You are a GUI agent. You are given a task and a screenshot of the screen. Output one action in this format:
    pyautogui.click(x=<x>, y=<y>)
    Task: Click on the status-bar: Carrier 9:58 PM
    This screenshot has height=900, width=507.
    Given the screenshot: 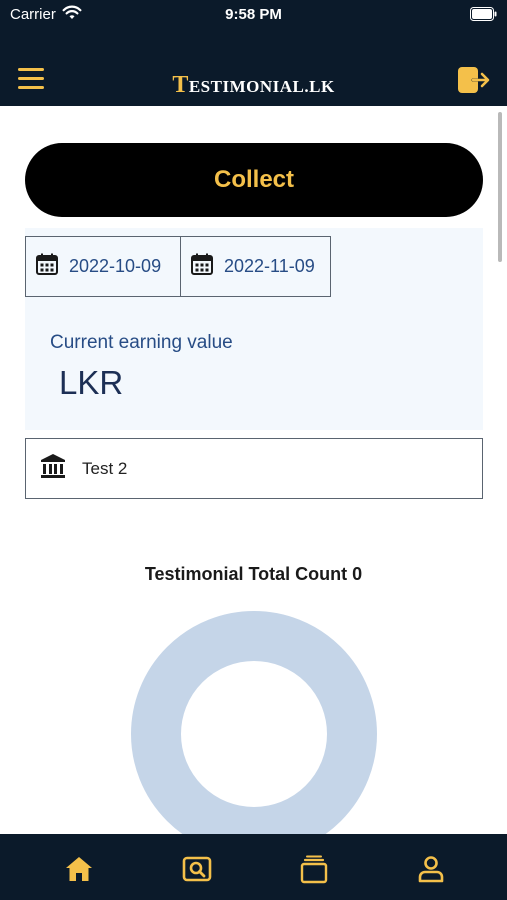 What is the action you would take?
    pyautogui.click(x=253, y=18)
    